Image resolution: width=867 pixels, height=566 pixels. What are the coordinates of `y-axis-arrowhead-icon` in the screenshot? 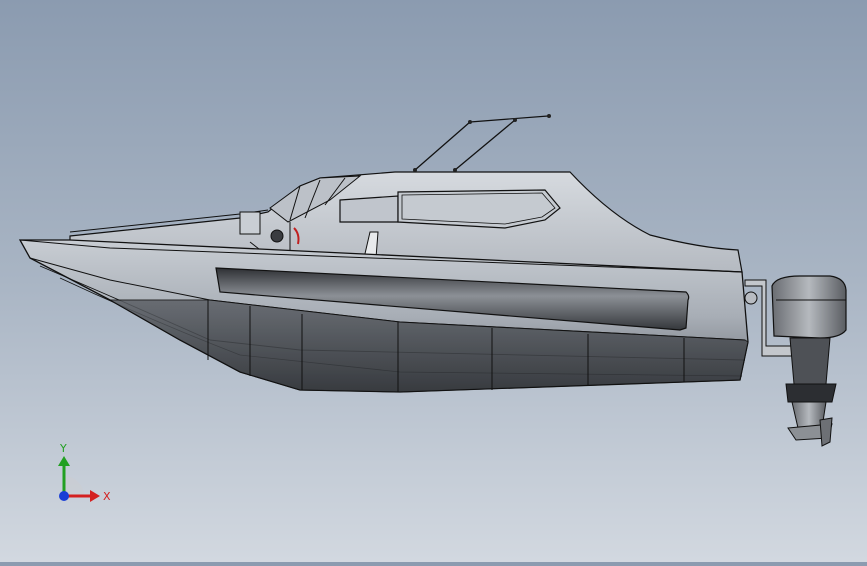 It's located at (64, 461).